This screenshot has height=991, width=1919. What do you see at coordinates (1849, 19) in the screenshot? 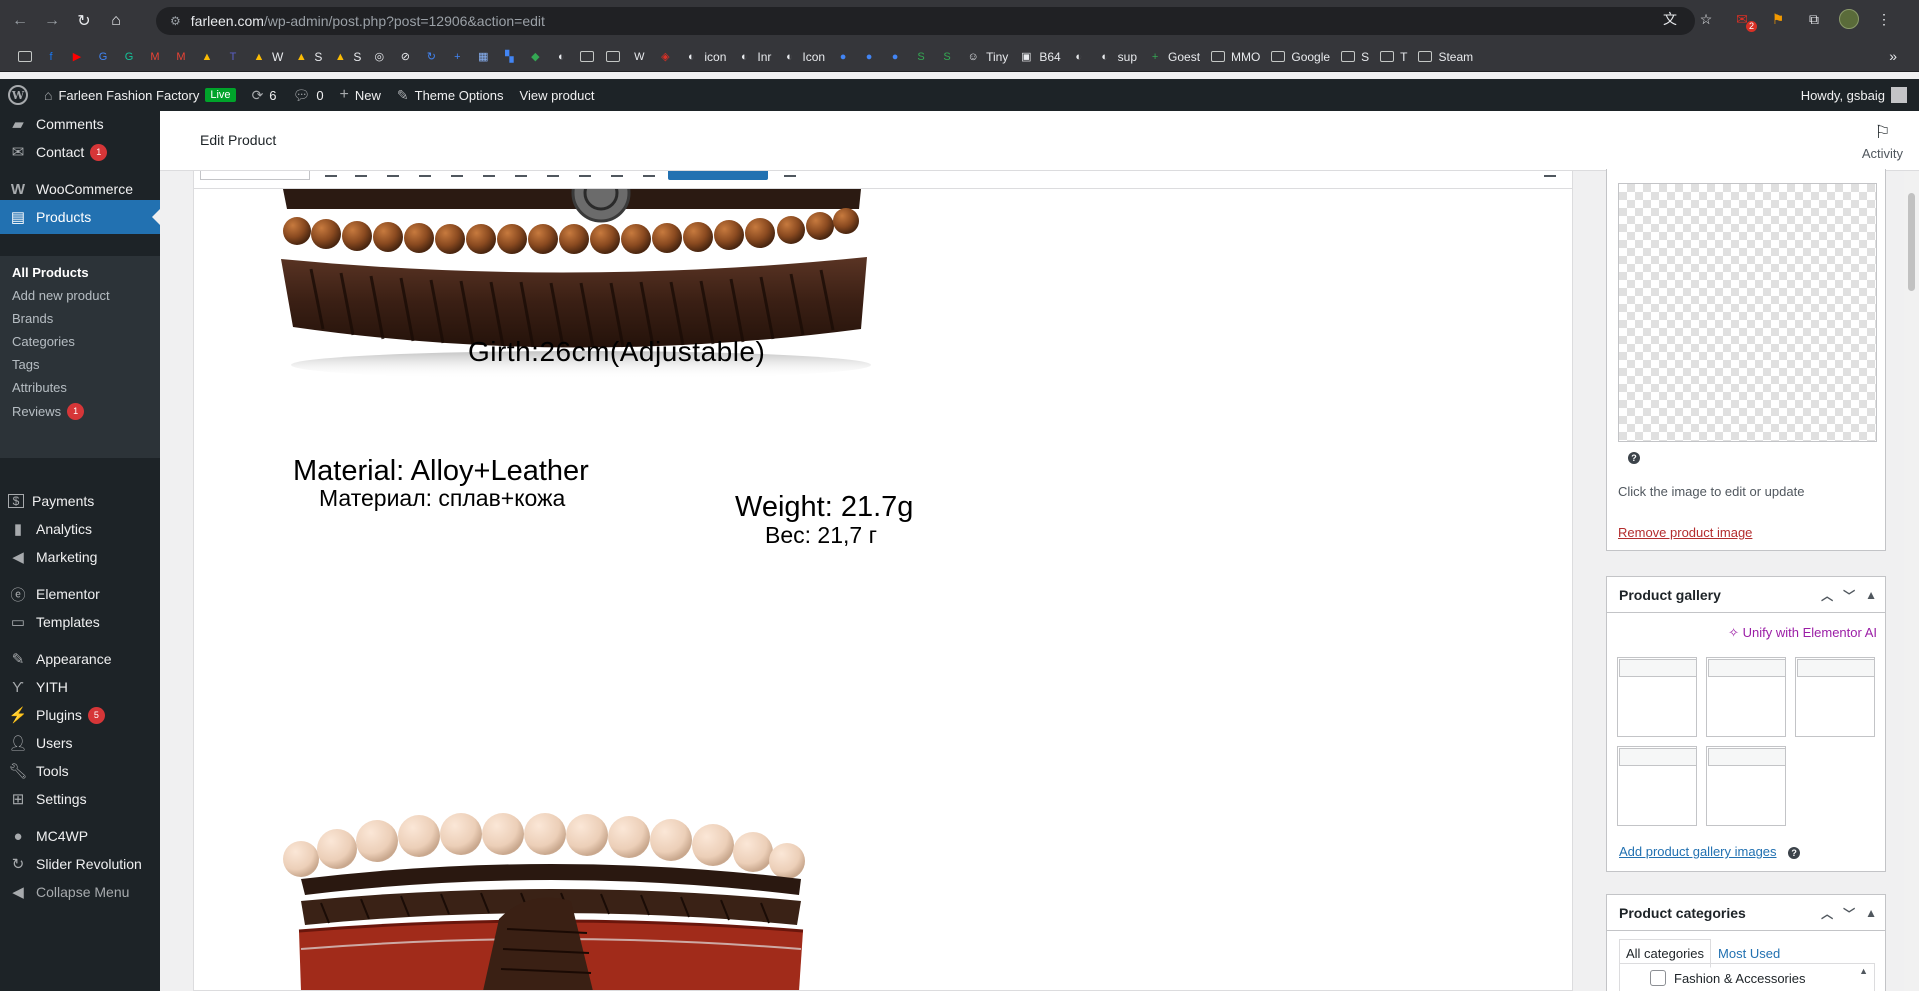
I see `profile-avatar` at bounding box center [1849, 19].